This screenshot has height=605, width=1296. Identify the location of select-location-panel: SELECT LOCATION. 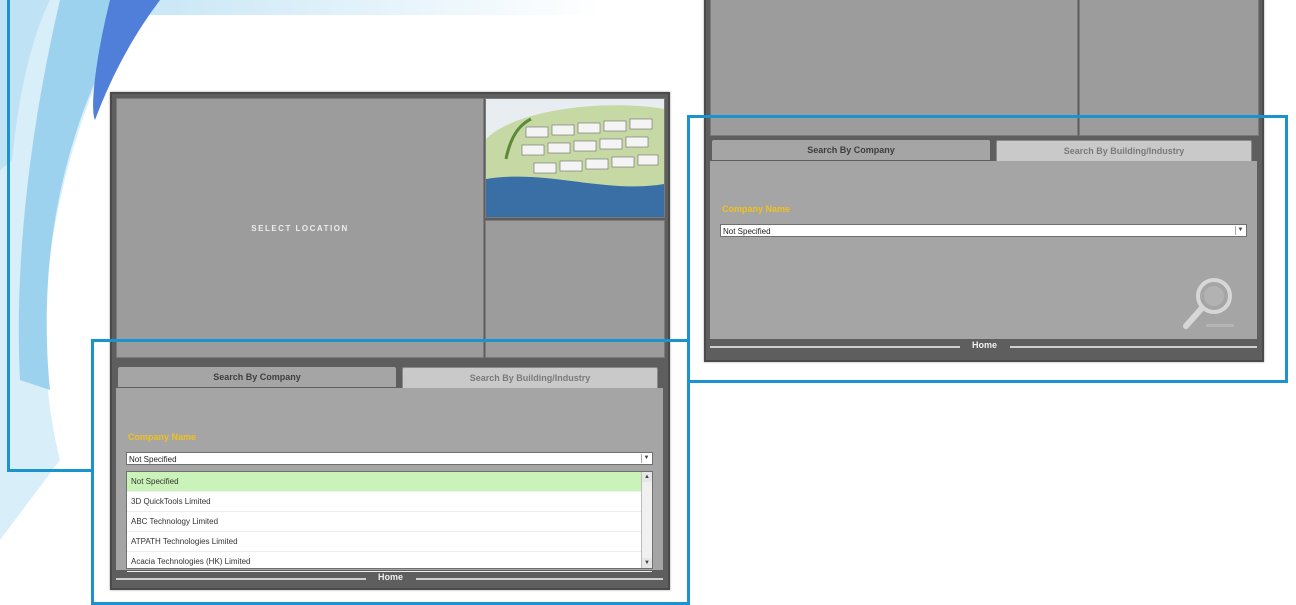
(300, 228).